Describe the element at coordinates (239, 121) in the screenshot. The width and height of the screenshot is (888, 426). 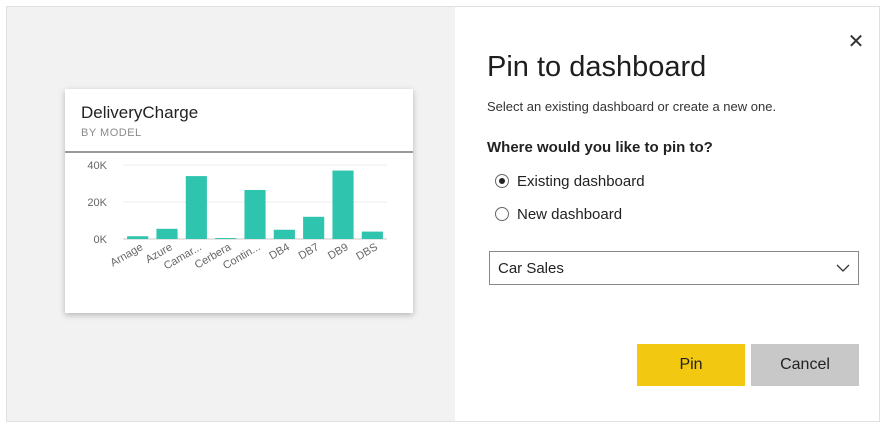
I see `tile-header: DeliveryCharge BY MODEL` at that location.